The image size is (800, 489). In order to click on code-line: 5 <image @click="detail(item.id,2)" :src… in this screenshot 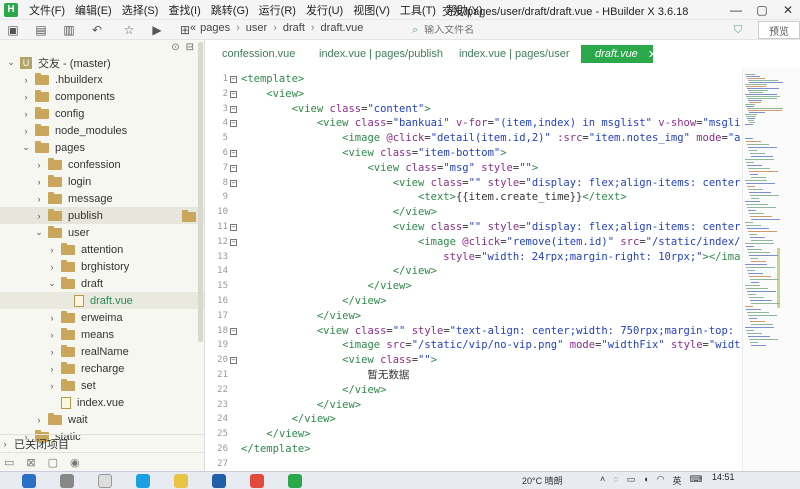, I will do `click(473, 138)`.